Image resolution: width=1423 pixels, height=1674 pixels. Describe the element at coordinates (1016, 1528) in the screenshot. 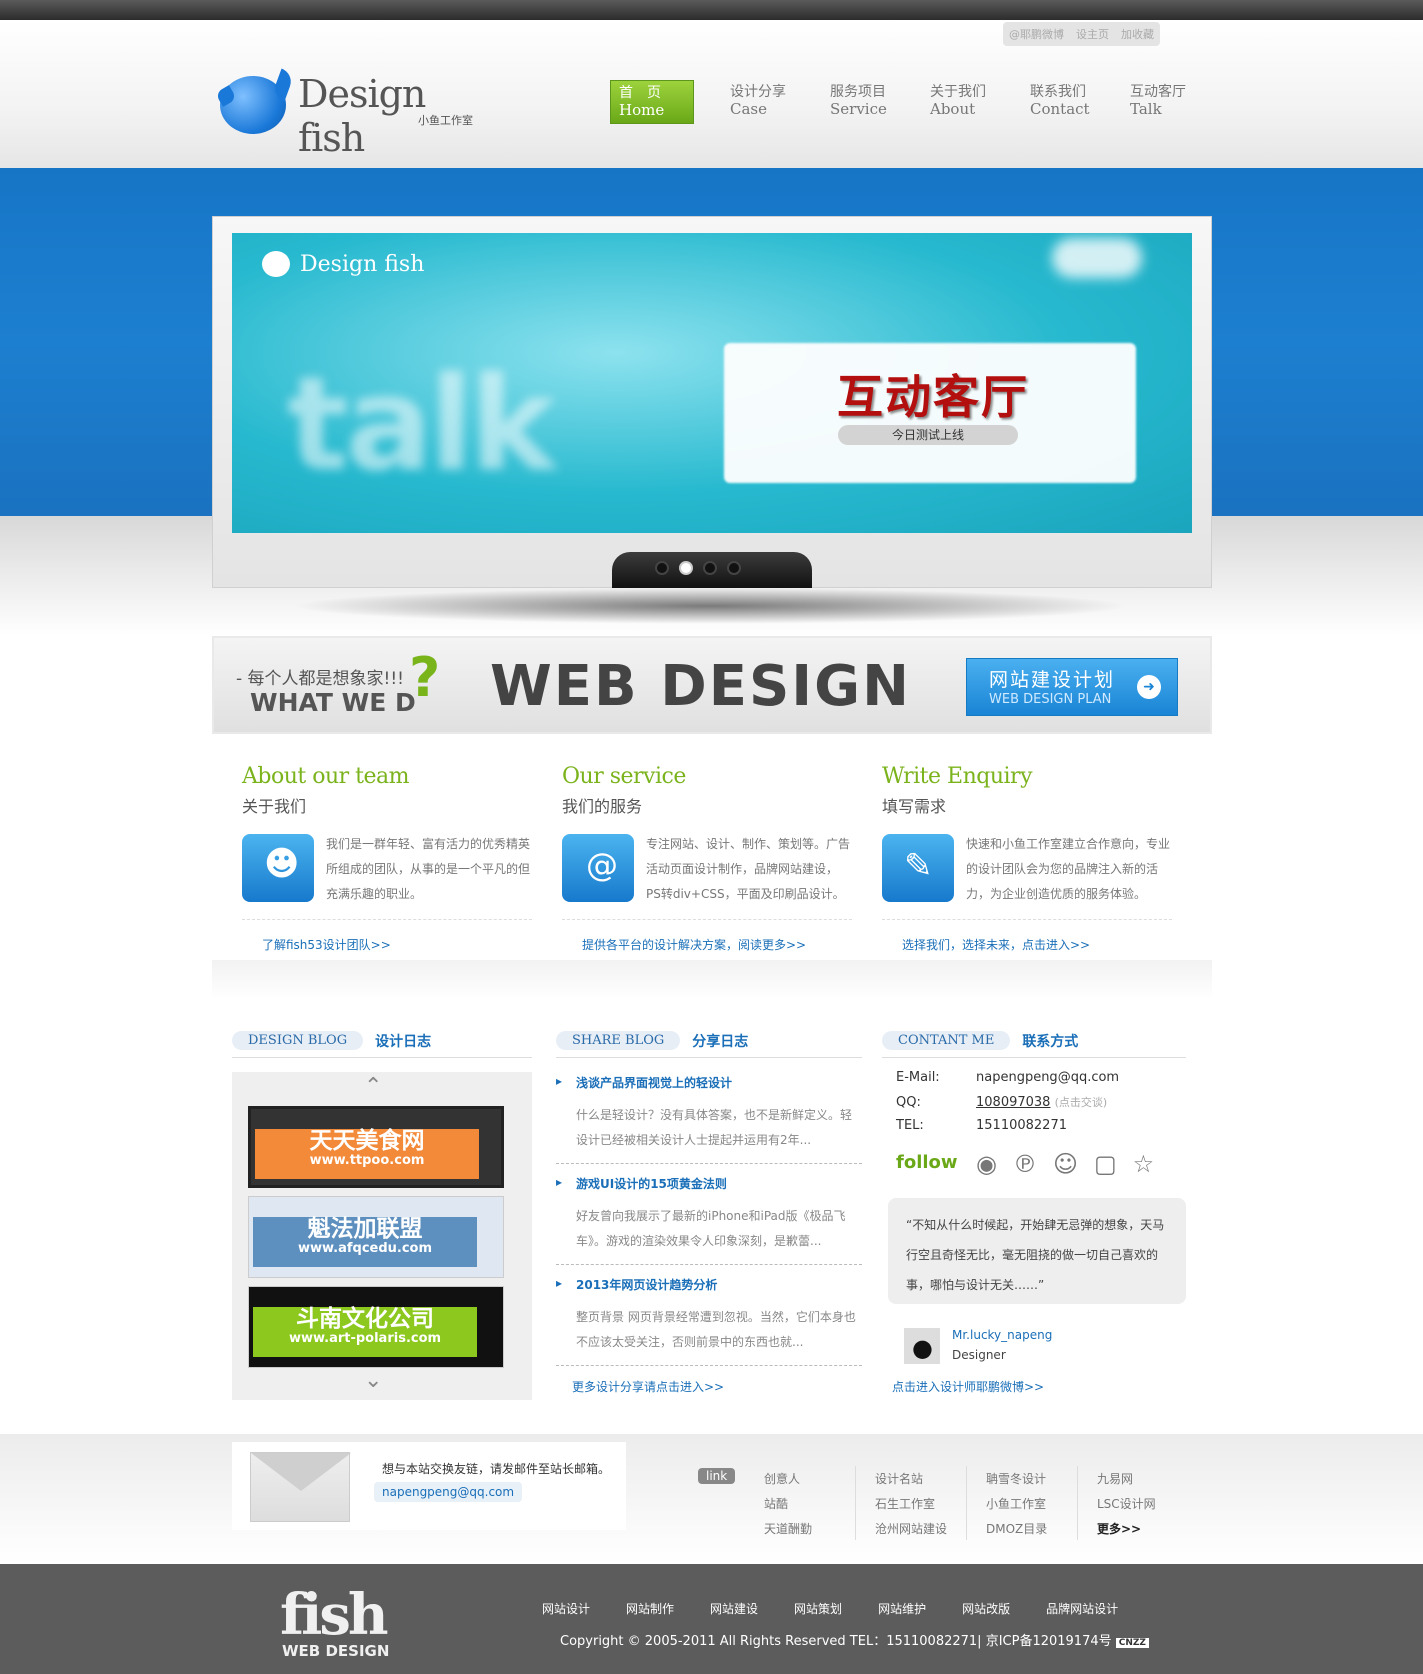

I see `friend-link: DMOZ目录` at that location.